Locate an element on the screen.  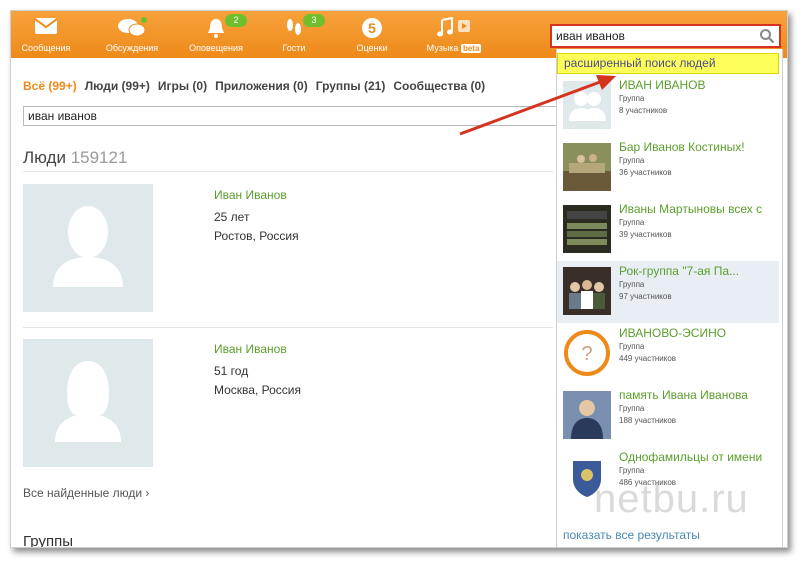
male-silhouette-icon is located at coordinates (88, 246).